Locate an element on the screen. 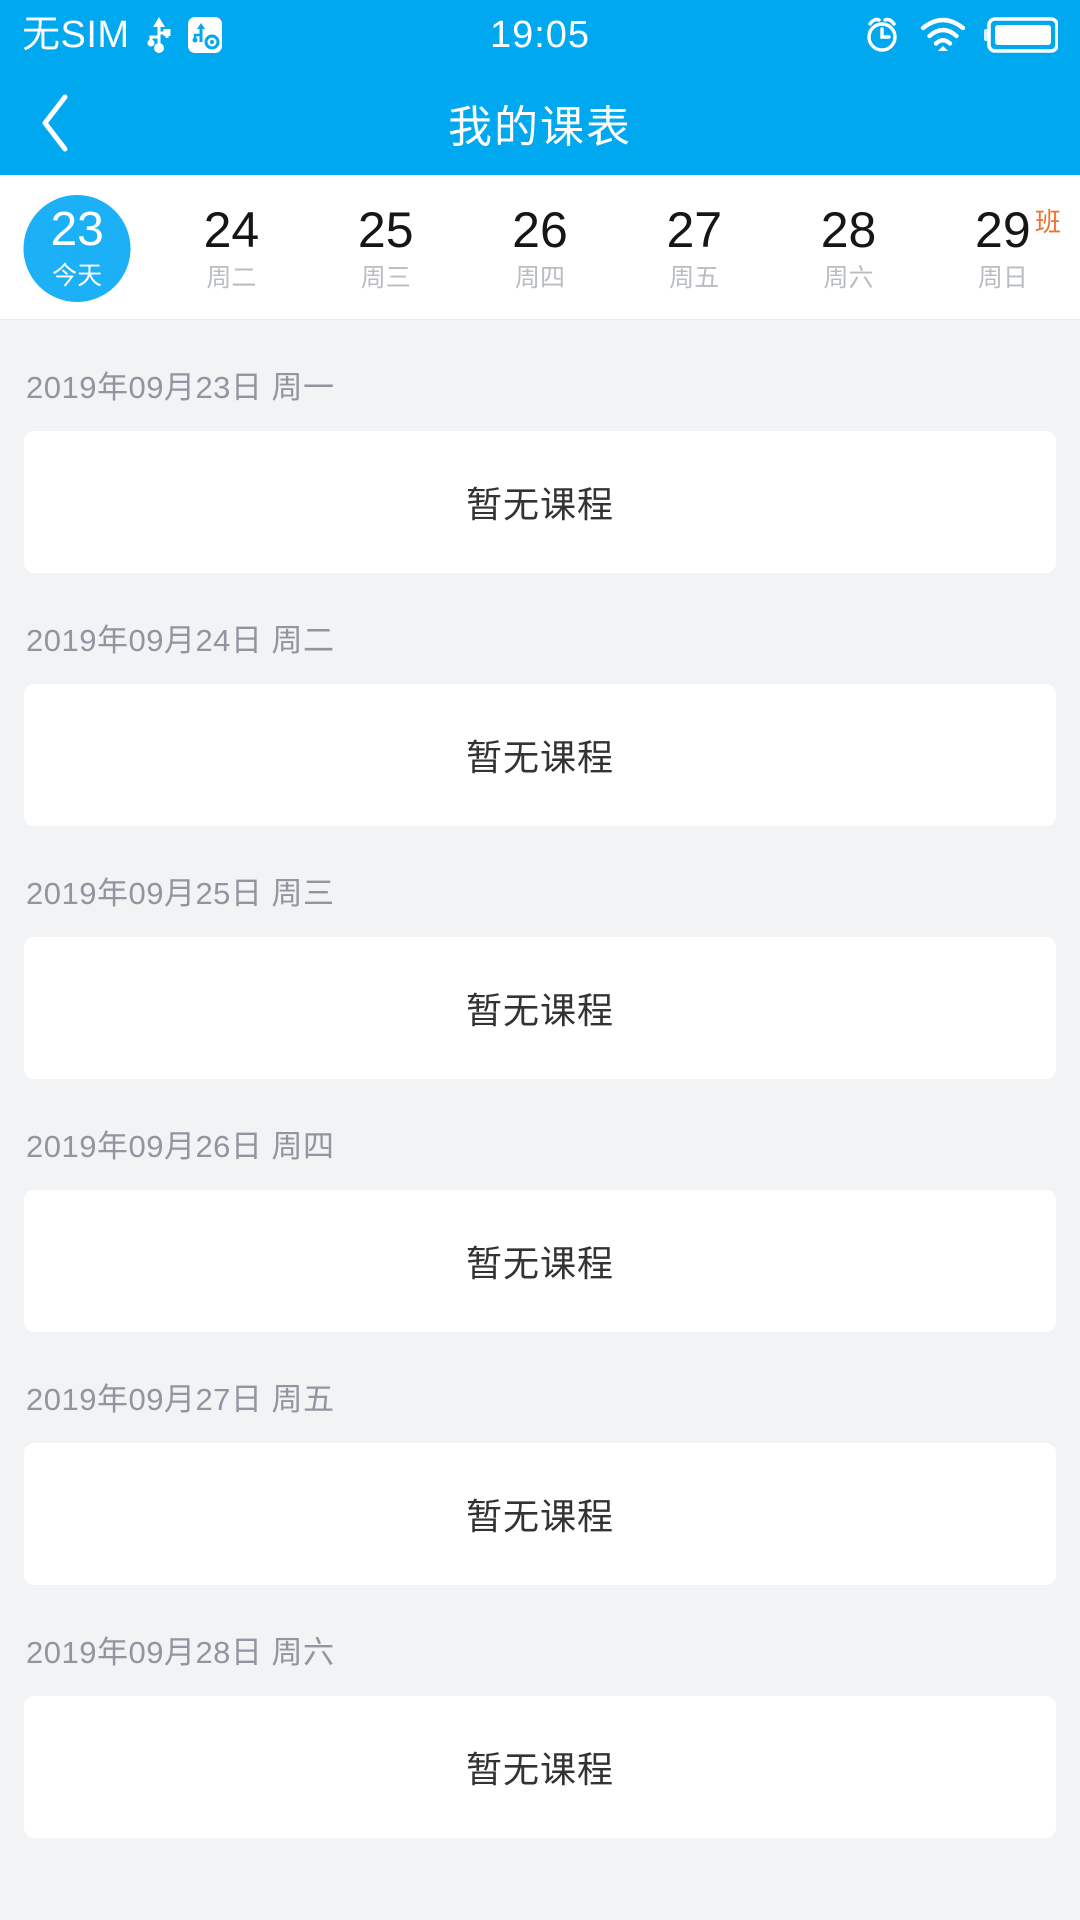  class-day-badge: 班 is located at coordinates (1047, 221).